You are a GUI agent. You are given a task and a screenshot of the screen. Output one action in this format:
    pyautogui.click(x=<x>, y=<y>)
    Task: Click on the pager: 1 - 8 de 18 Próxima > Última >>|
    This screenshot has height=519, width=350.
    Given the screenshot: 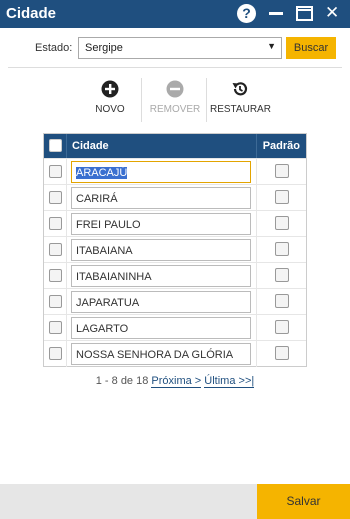 What is the action you would take?
    pyautogui.click(x=175, y=381)
    